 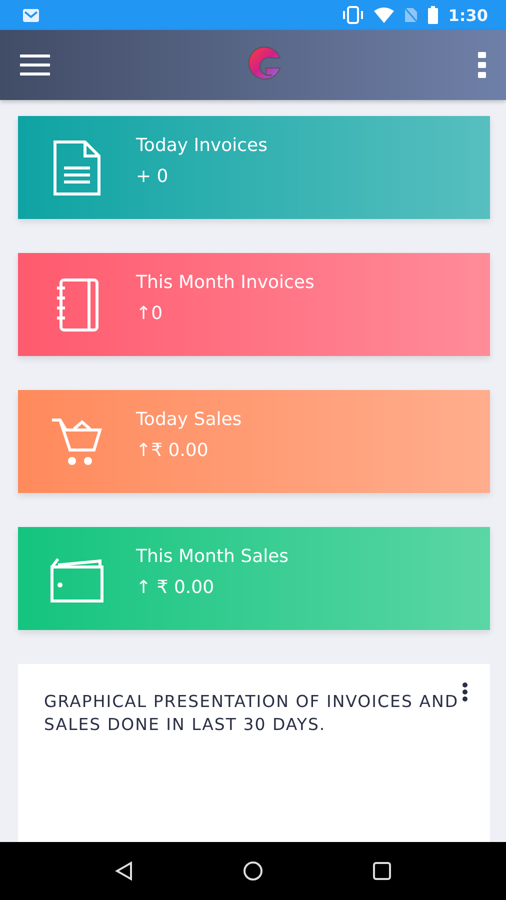 I want to click on more-options-icon, so click(x=465, y=692).